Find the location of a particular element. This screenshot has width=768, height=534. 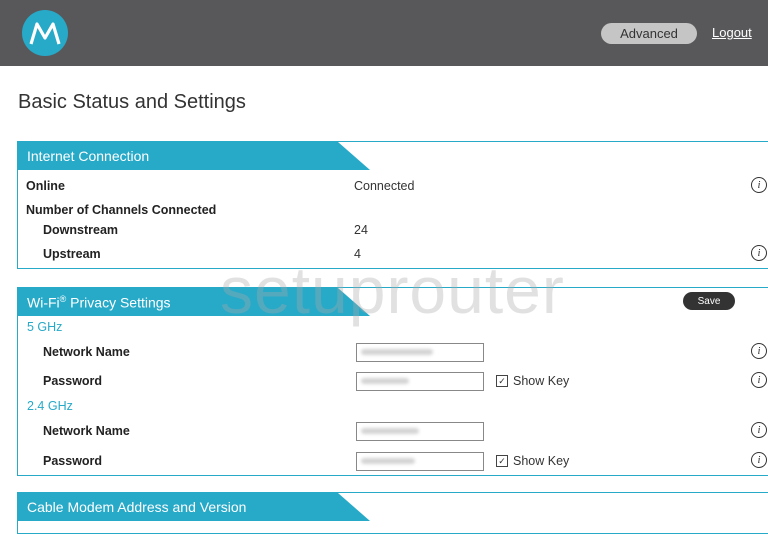

password-input-5ghz is located at coordinates (420, 381).